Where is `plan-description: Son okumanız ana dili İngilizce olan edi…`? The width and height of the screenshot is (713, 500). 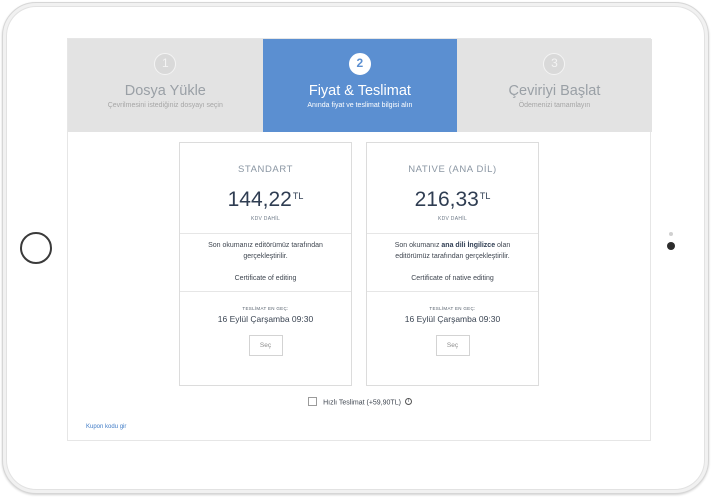
plan-description: Son okumanız ana dili İngilizce olan edi… is located at coordinates (452, 251).